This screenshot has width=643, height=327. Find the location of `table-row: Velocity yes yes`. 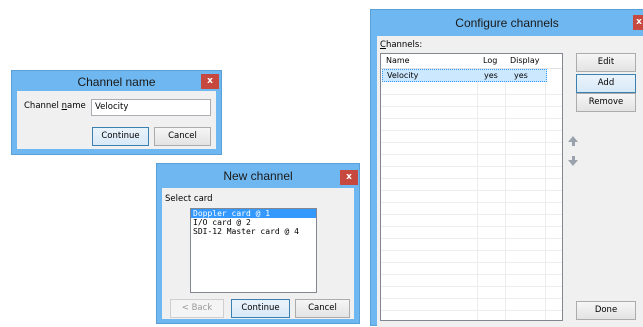

table-row: Velocity yes yes is located at coordinates (464, 75).